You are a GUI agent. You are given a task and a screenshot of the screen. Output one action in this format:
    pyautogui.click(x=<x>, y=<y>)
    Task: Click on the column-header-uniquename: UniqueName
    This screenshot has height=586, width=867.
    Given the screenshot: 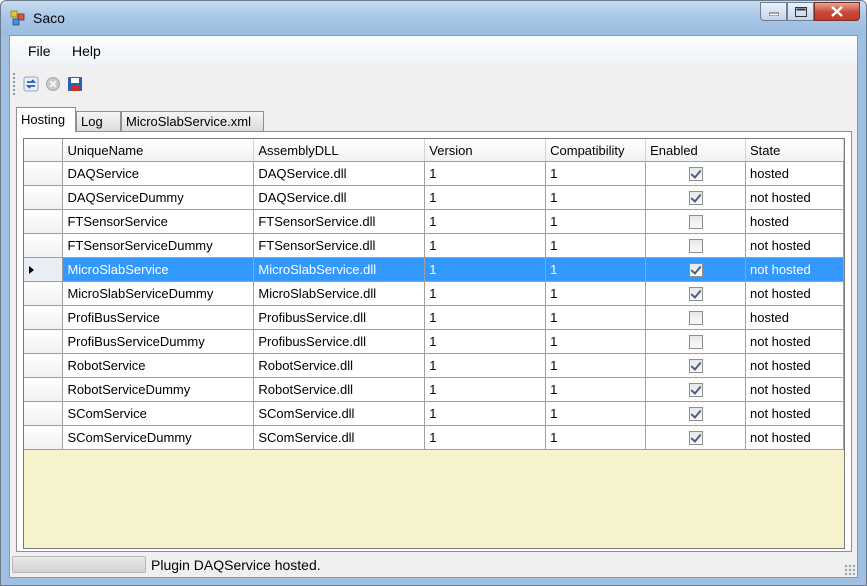 What is the action you would take?
    pyautogui.click(x=158, y=150)
    